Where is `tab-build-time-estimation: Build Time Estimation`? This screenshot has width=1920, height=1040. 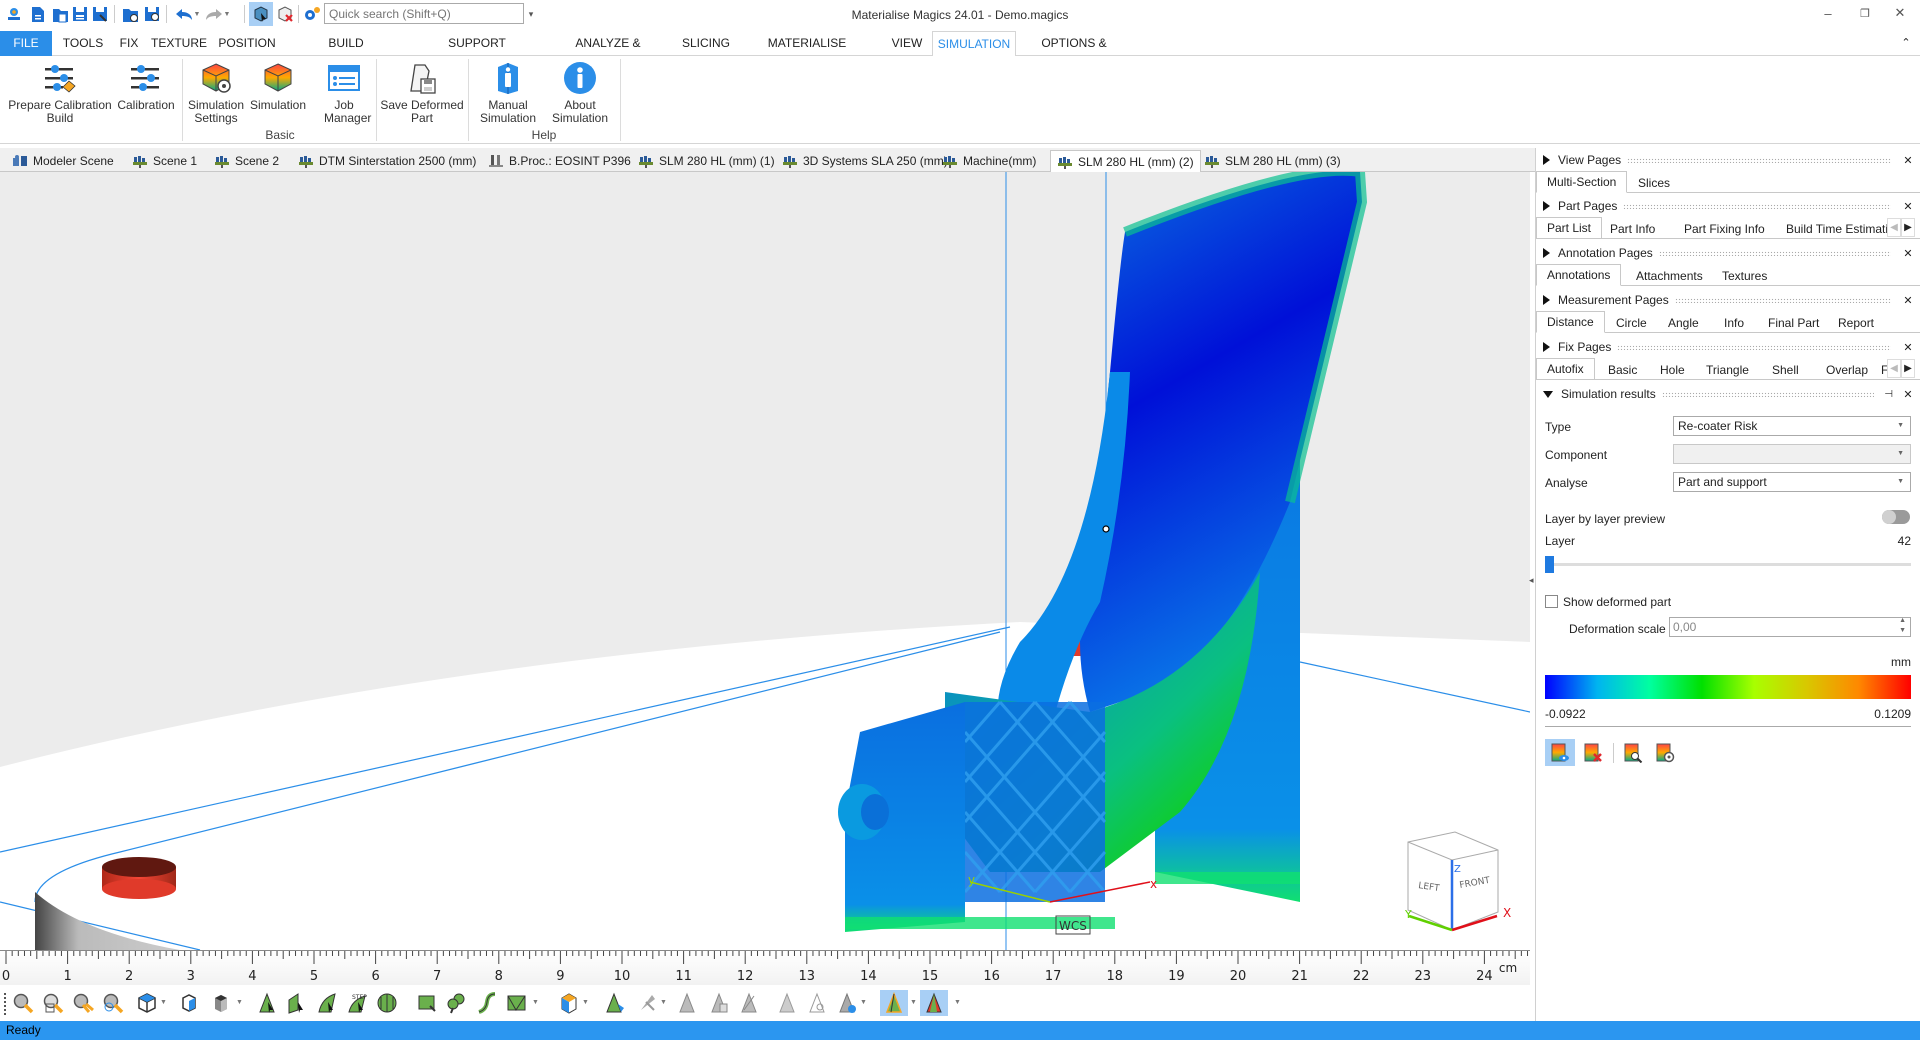 tab-build-time-estimation: Build Time Estimation is located at coordinates (1832, 229).